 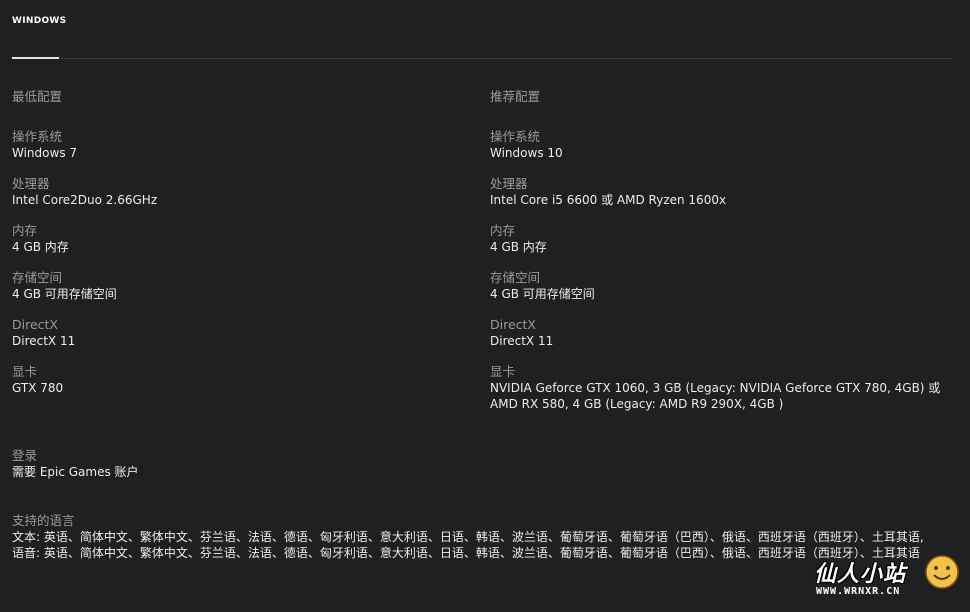 I want to click on spec-value: Intel Core2Duo 2.66GHz, so click(x=85, y=200).